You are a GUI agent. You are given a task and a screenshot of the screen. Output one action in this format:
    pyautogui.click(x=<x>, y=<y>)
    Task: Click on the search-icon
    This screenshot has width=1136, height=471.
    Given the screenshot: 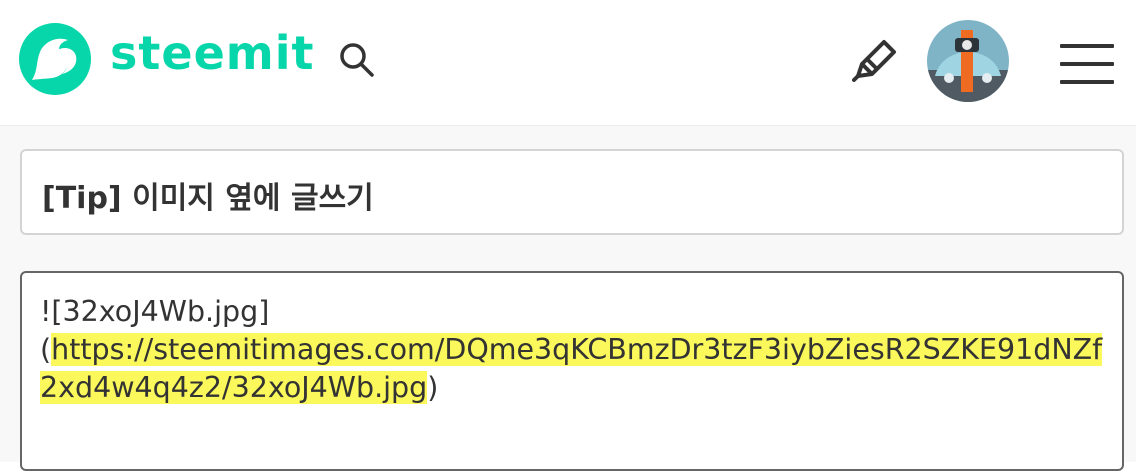 What is the action you would take?
    pyautogui.click(x=357, y=60)
    